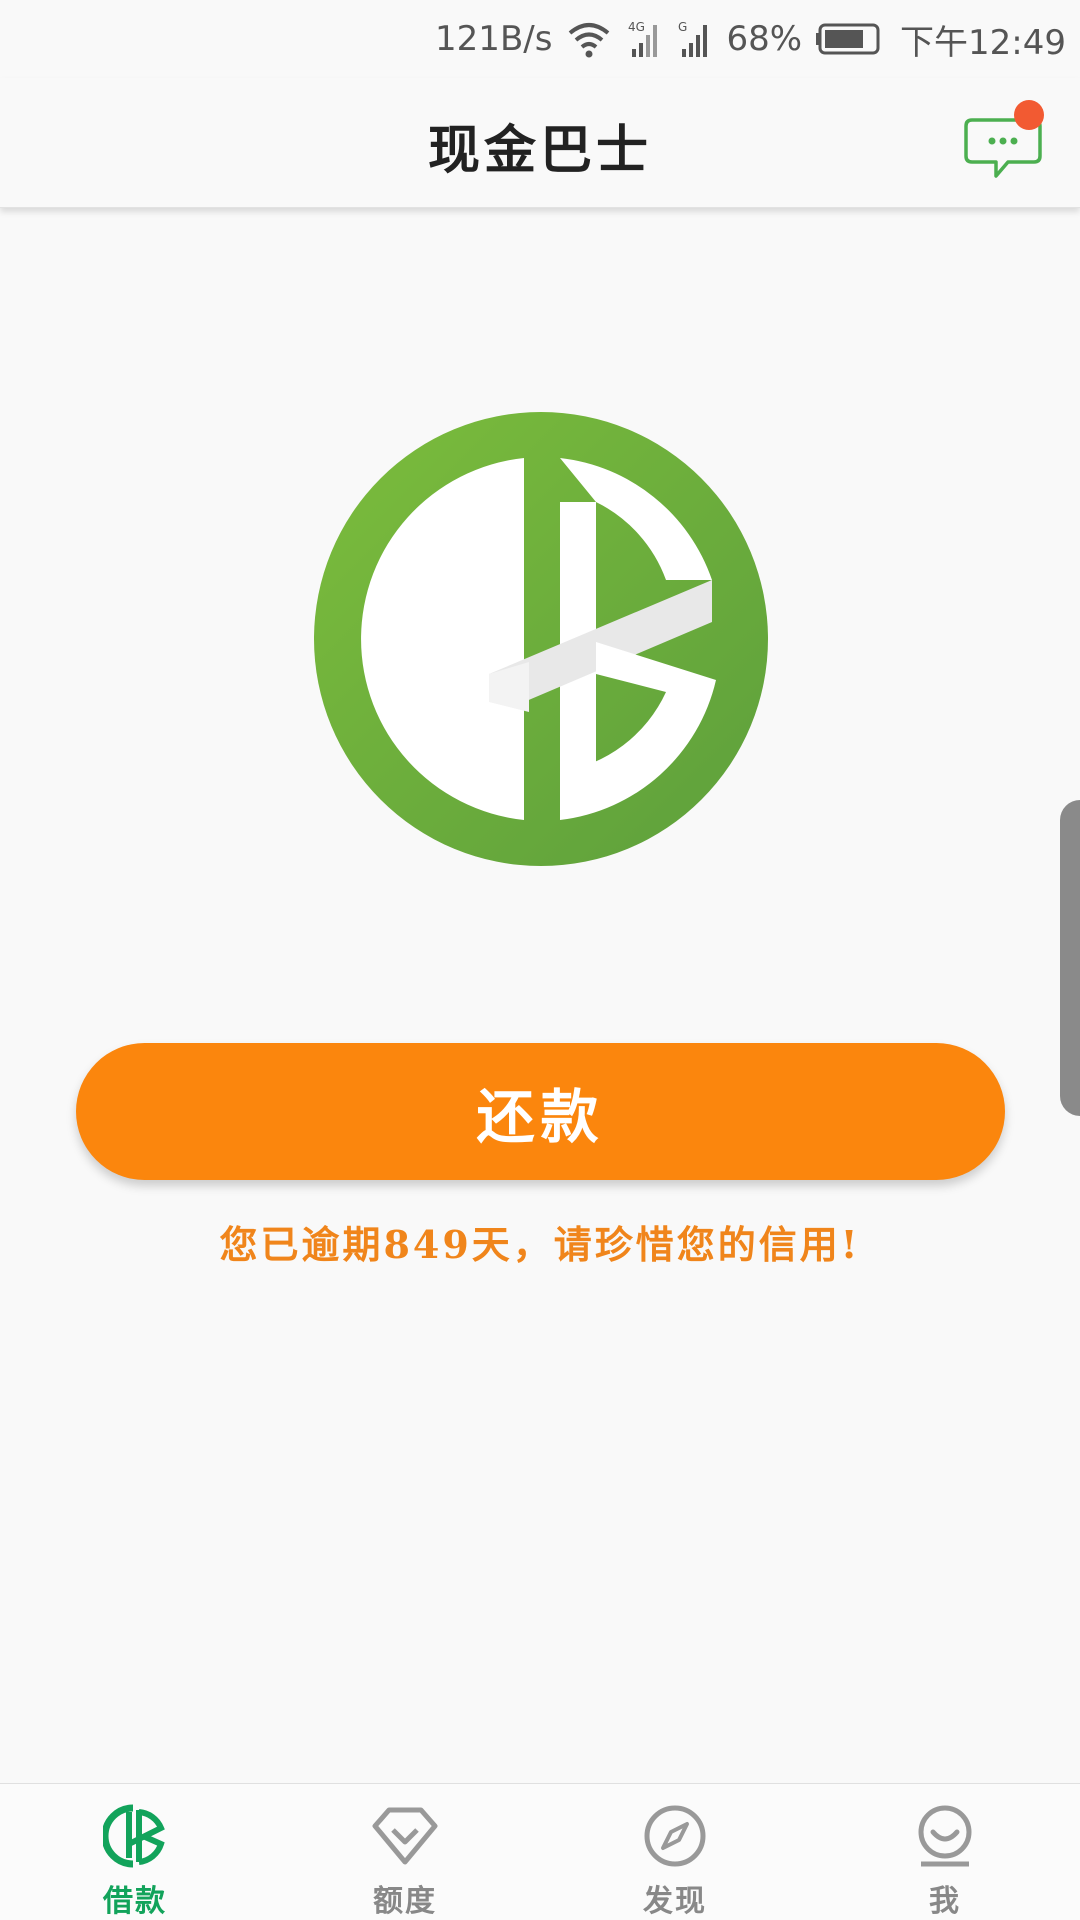 The width and height of the screenshot is (1080, 1920). Describe the element at coordinates (851, 39) in the screenshot. I see `battery-icon` at that location.